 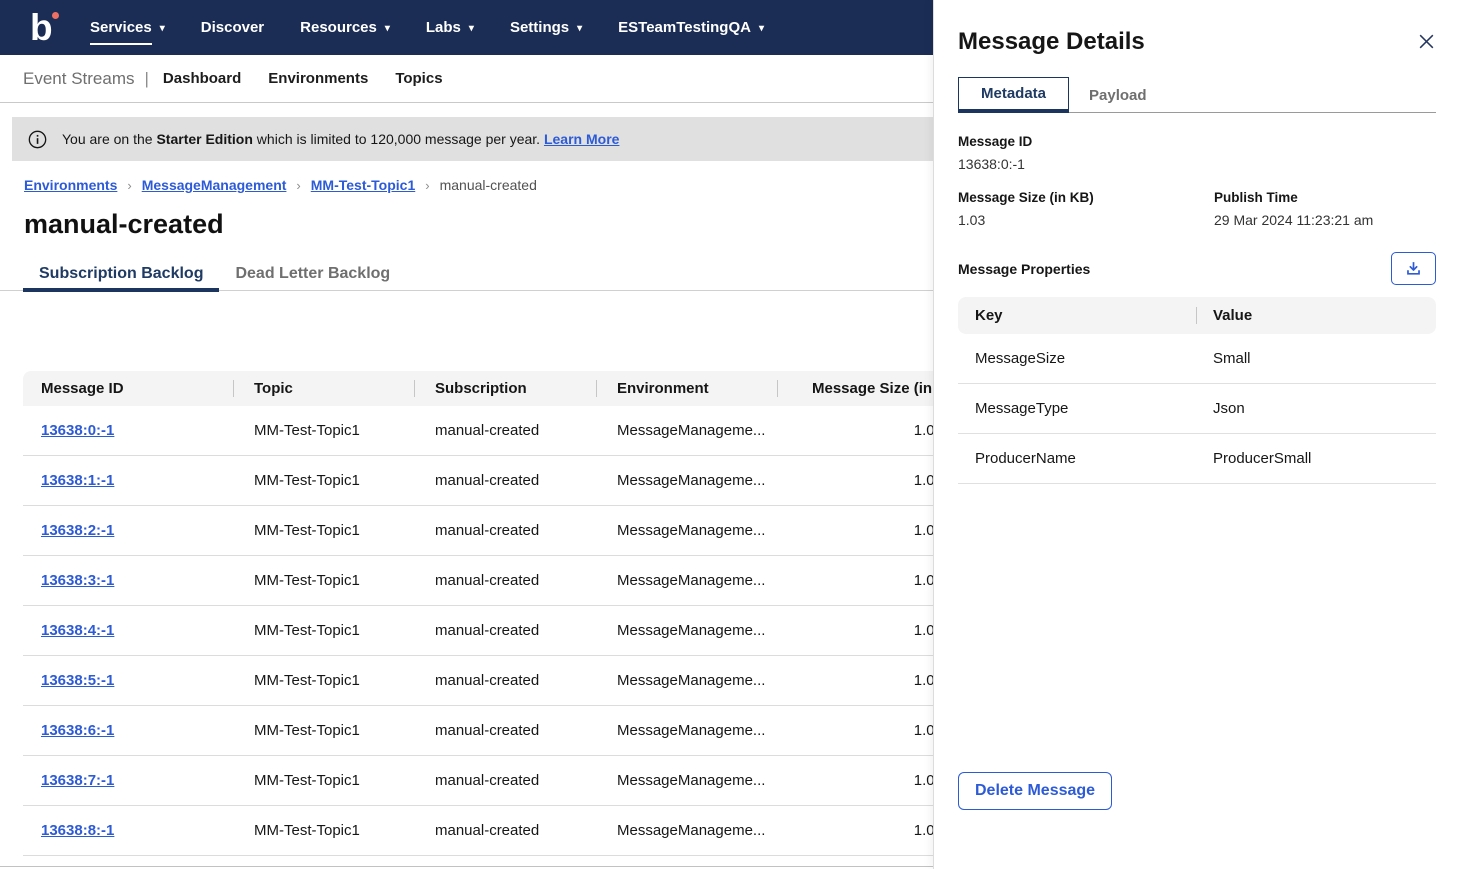 I want to click on subnav-item-environments: Environments, so click(x=318, y=78).